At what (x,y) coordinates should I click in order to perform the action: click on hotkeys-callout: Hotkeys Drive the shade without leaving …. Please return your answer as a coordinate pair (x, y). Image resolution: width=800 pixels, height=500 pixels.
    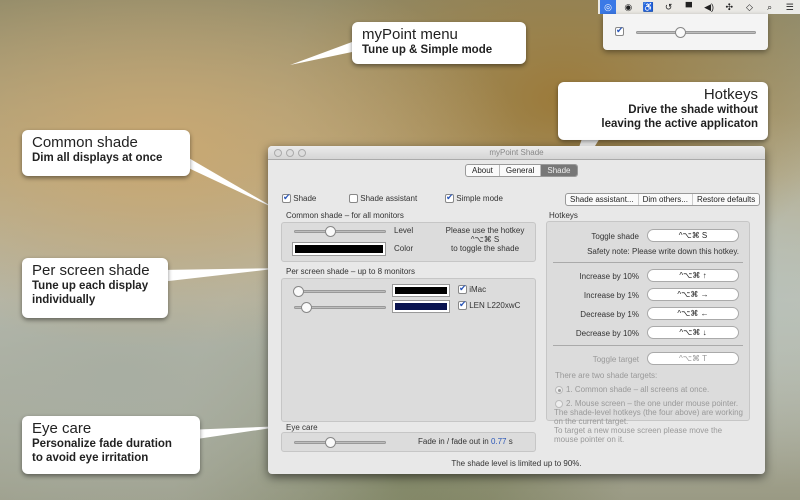
    Looking at the image, I should click on (663, 111).